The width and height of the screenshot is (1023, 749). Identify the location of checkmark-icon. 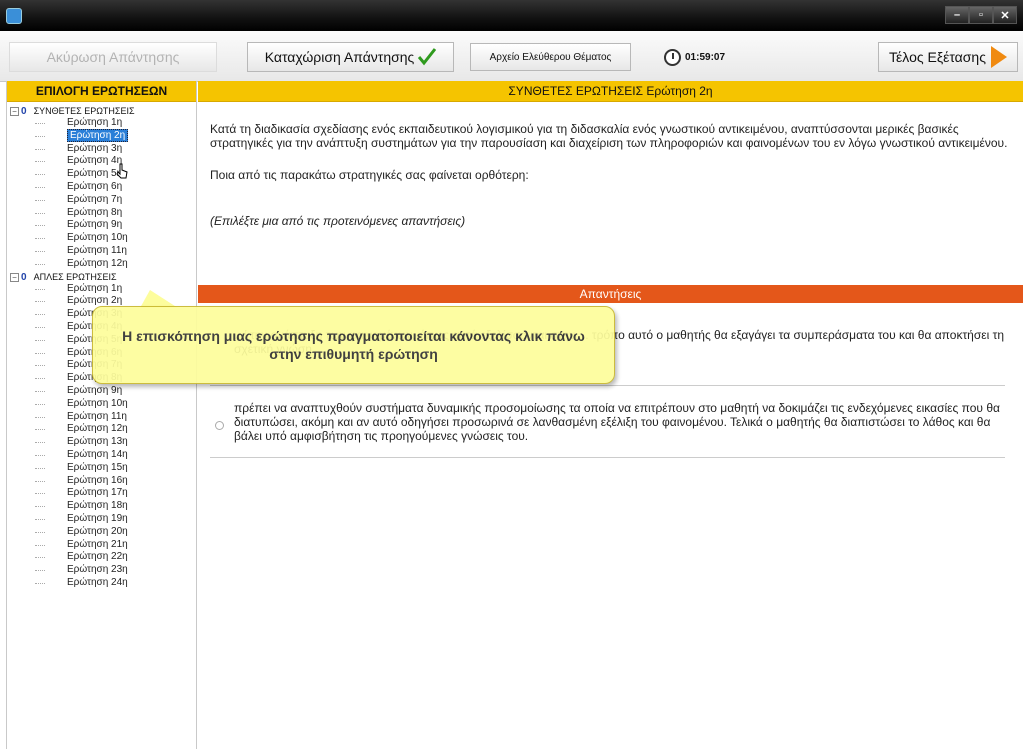
(427, 57).